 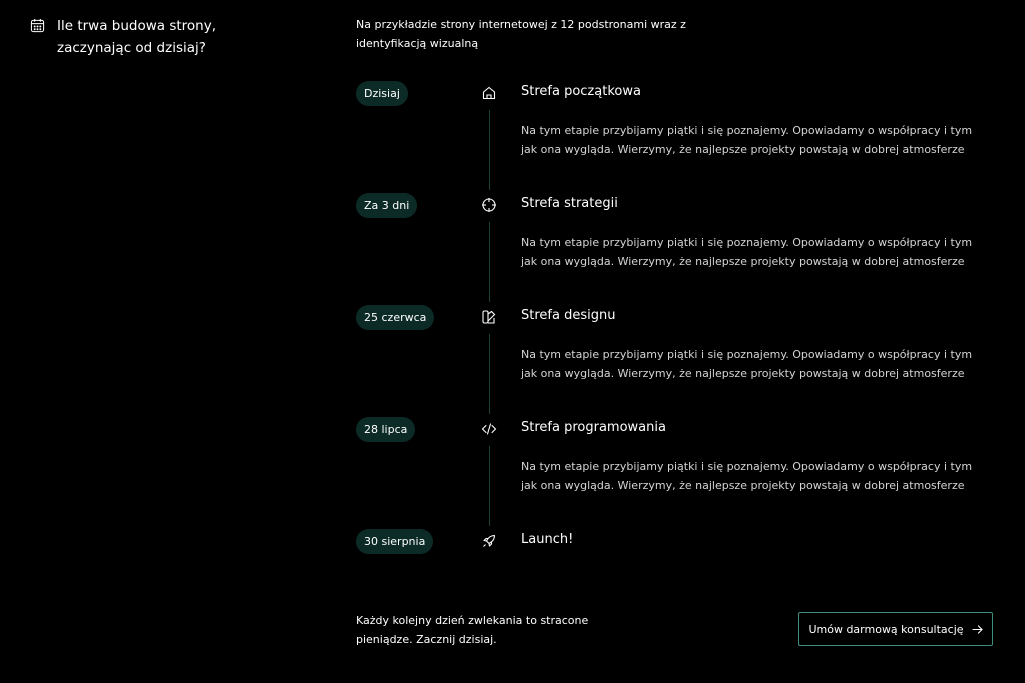 I want to click on code-icon, so click(x=489, y=429).